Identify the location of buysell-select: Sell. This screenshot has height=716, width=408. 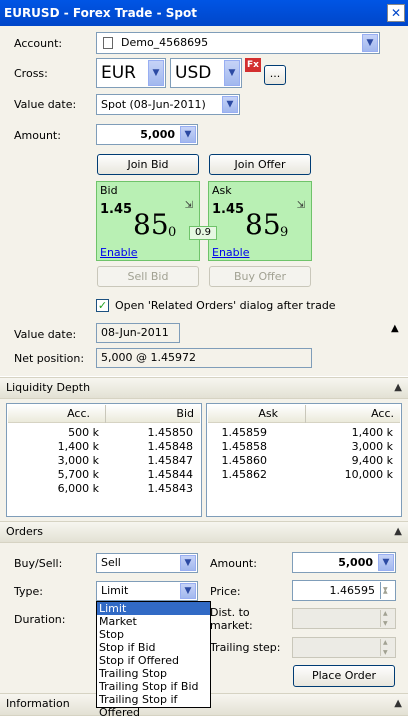
(147, 563).